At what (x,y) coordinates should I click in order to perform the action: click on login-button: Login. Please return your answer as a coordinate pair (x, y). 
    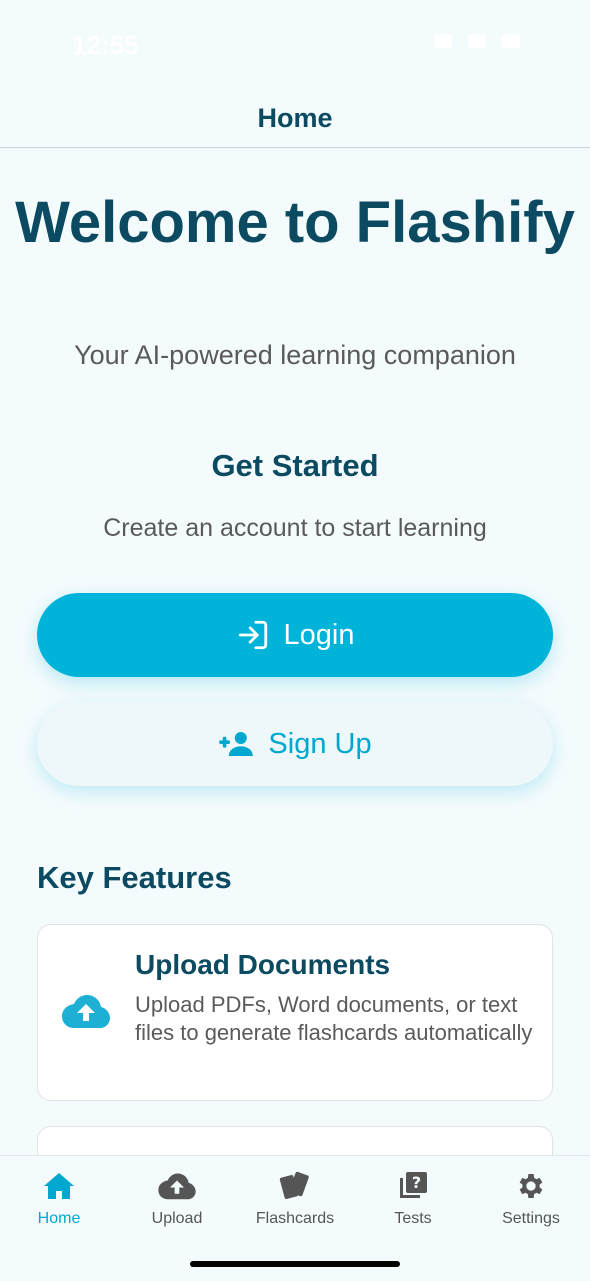
    Looking at the image, I should click on (295, 635).